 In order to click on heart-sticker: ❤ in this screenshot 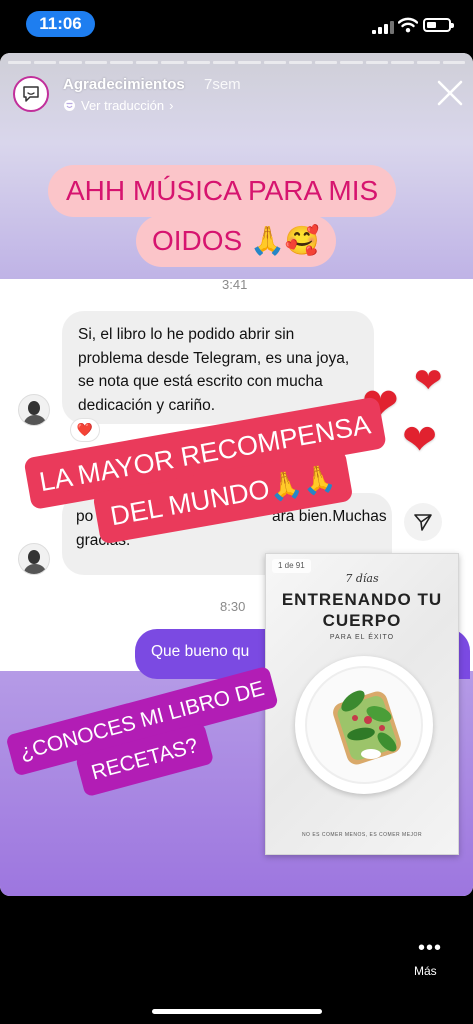, I will do `click(428, 381)`.